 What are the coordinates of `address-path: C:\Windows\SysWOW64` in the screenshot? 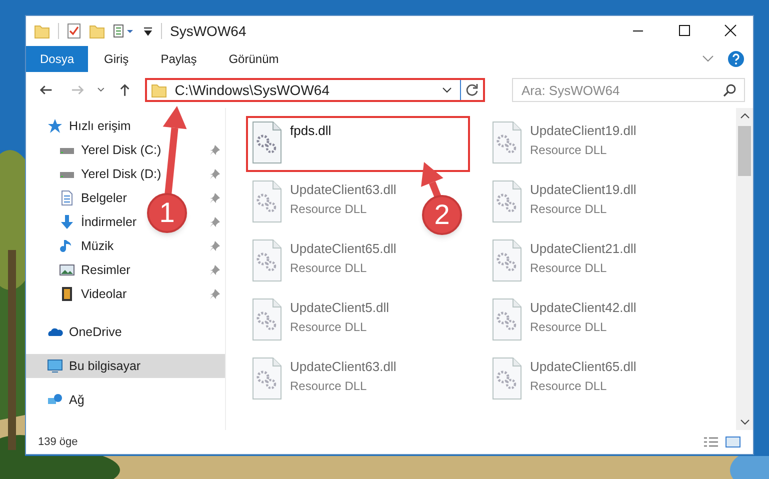 It's located at (252, 90).